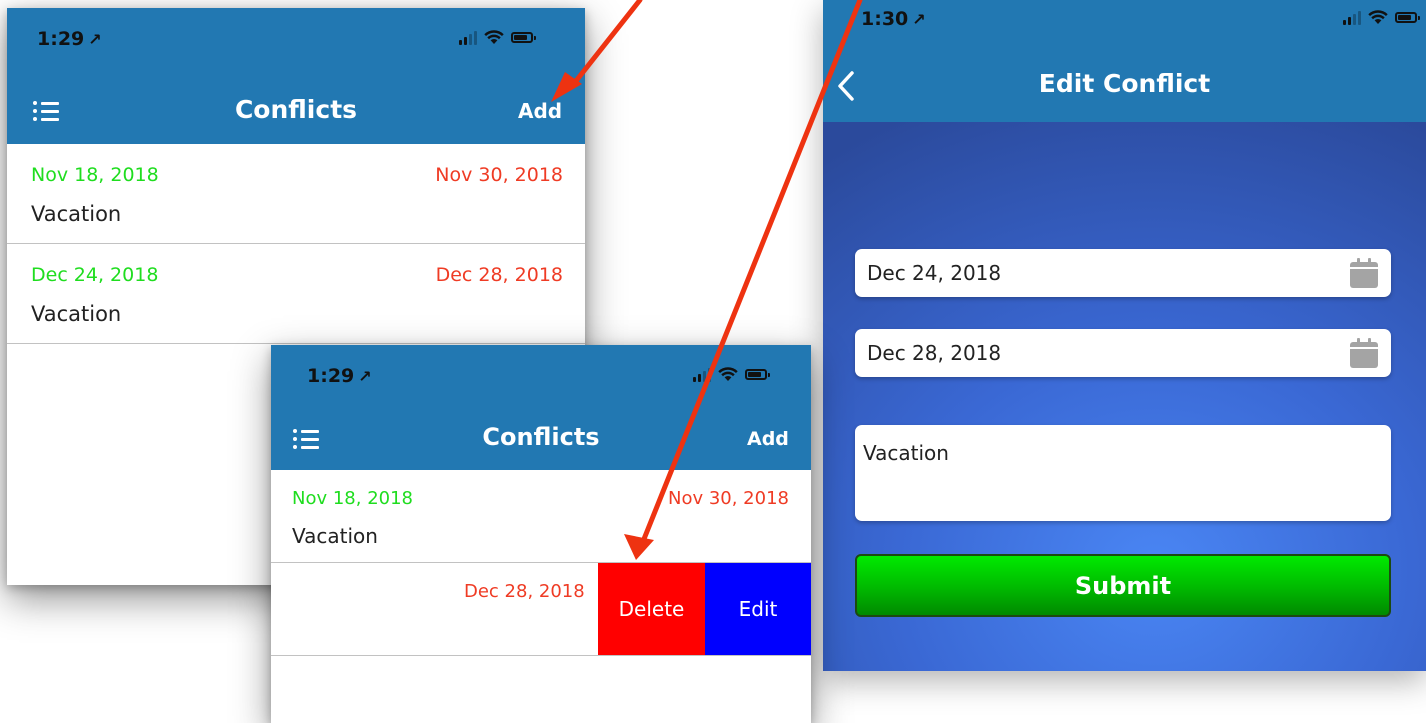 This screenshot has width=1426, height=723. What do you see at coordinates (1123, 353) in the screenshot?
I see `end-date-field: Dec 28, 2018` at bounding box center [1123, 353].